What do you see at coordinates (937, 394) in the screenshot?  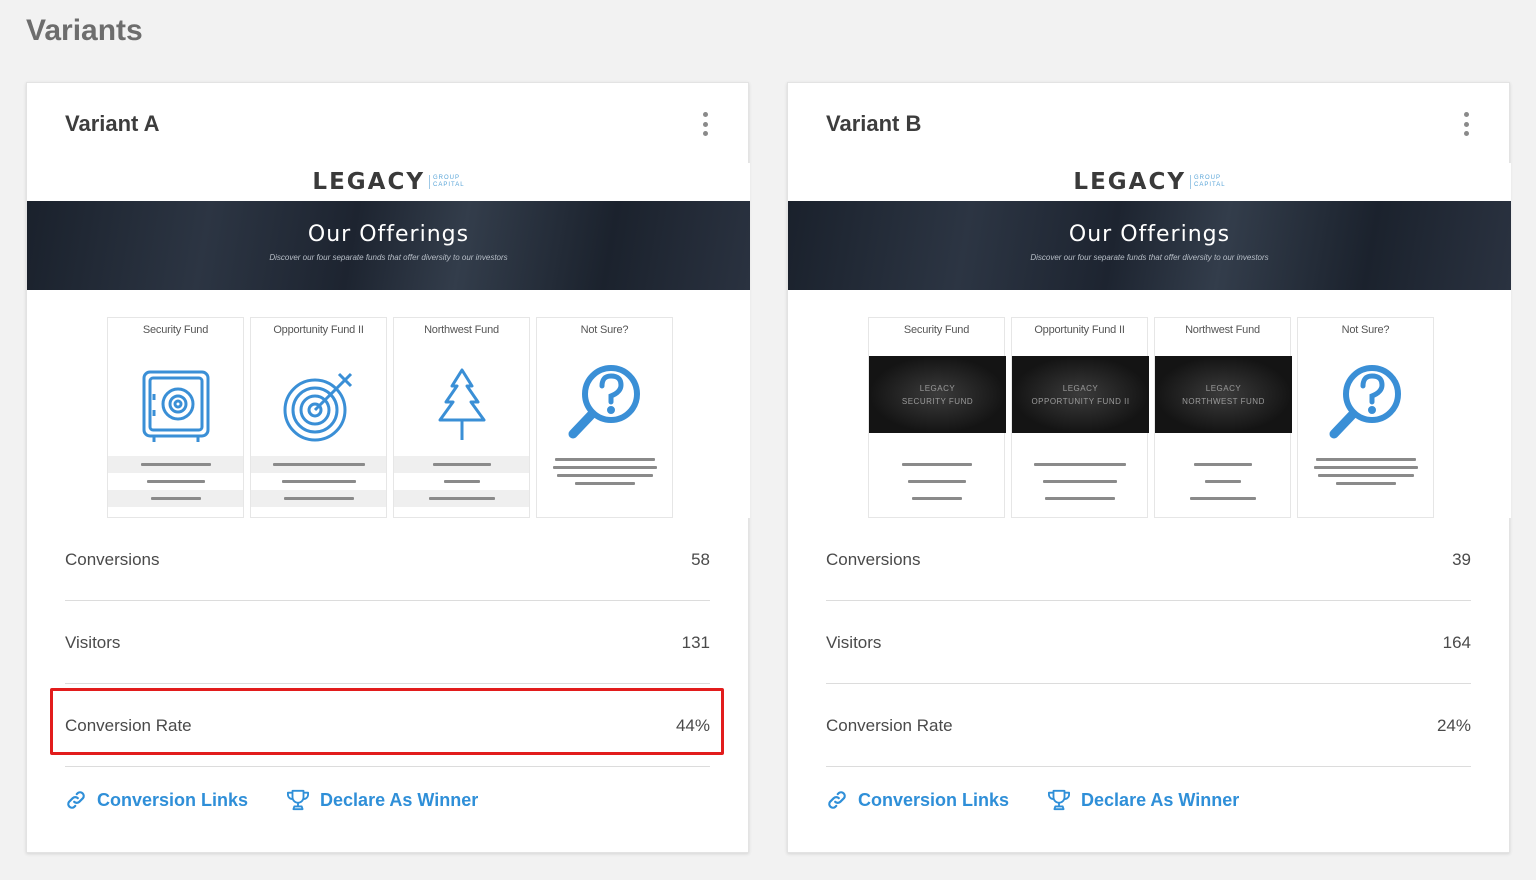 I see `fund-thumbnail: LEGACY SECURITY FUND` at bounding box center [937, 394].